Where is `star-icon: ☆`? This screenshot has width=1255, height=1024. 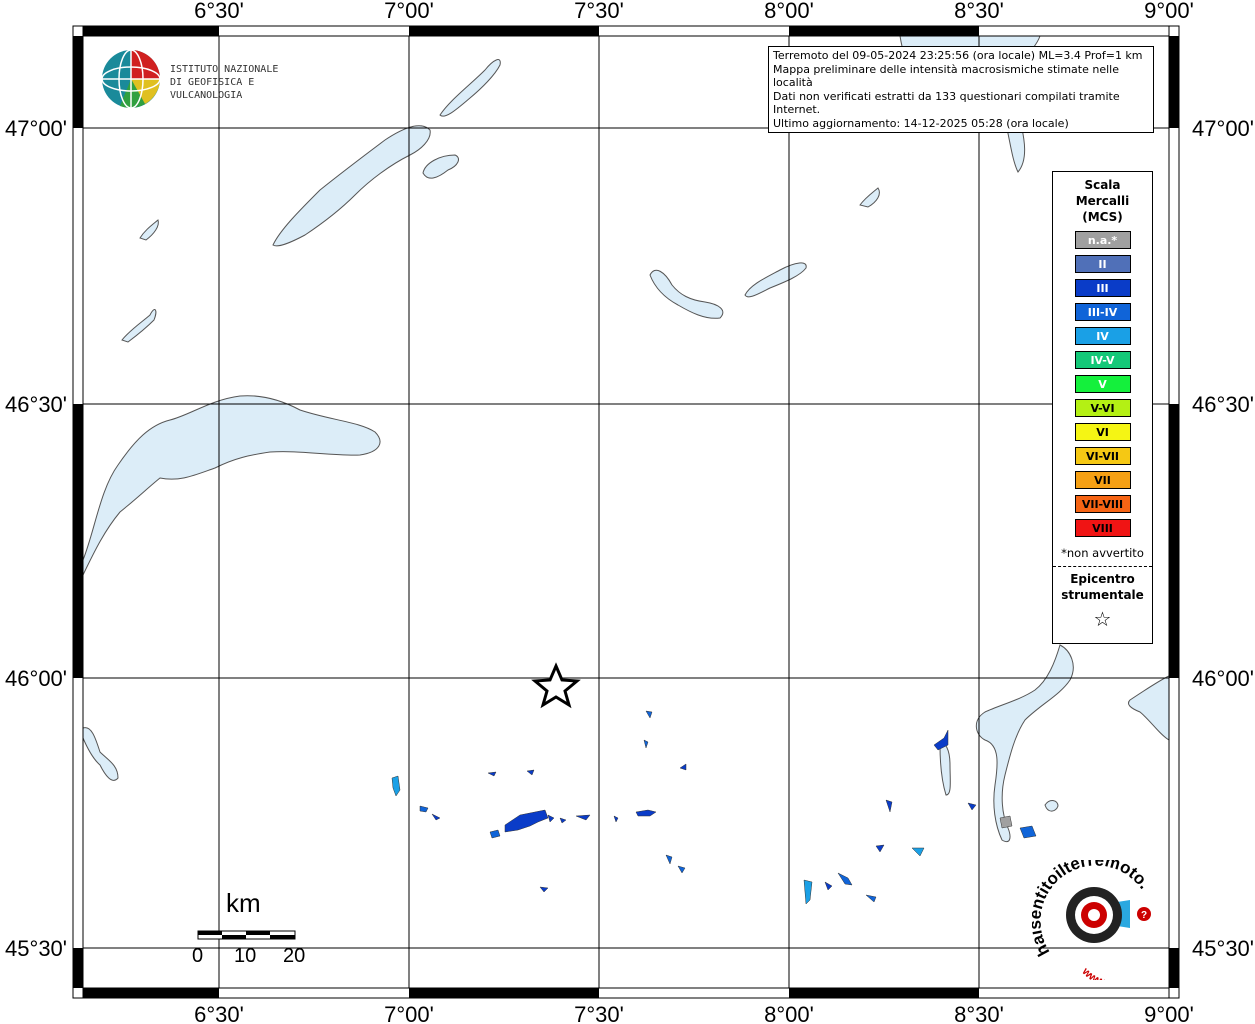 star-icon: ☆ is located at coordinates (1102, 619).